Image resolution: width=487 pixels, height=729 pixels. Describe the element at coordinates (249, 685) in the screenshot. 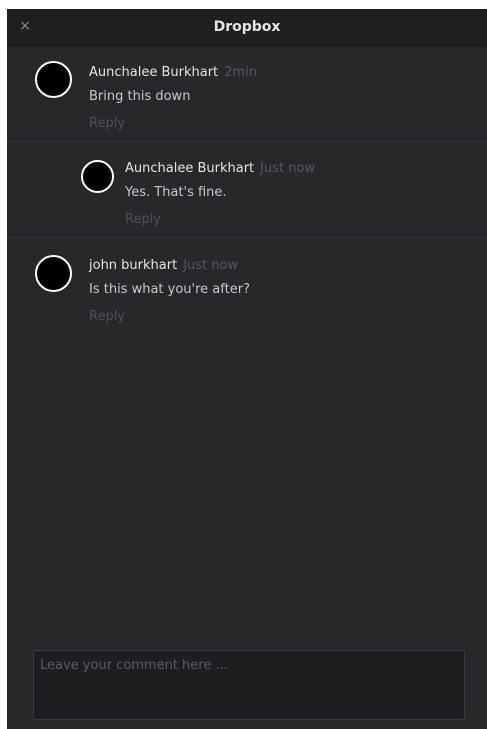

I see `comment-input` at that location.